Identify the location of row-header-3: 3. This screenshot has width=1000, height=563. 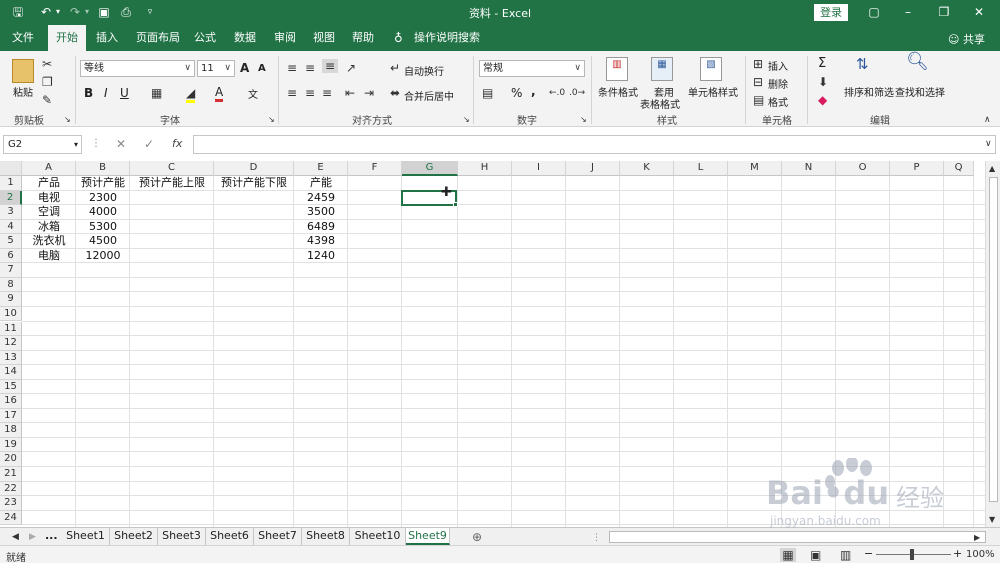
(11, 212).